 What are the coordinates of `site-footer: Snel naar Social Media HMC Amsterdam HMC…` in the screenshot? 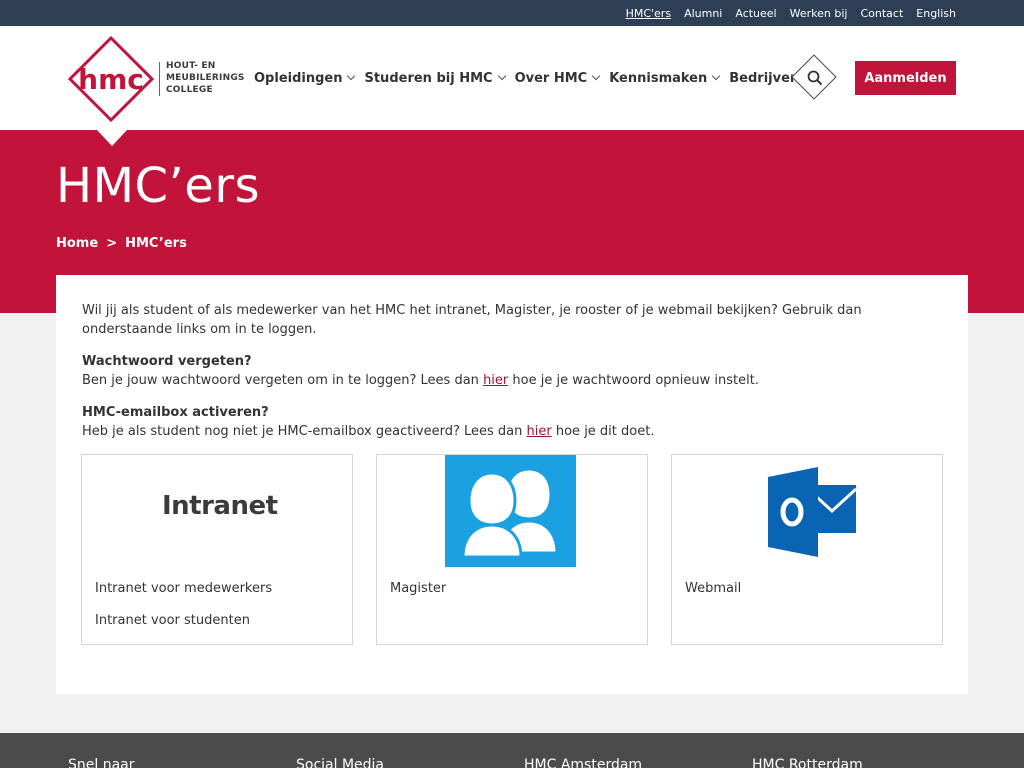 It's located at (512, 750).